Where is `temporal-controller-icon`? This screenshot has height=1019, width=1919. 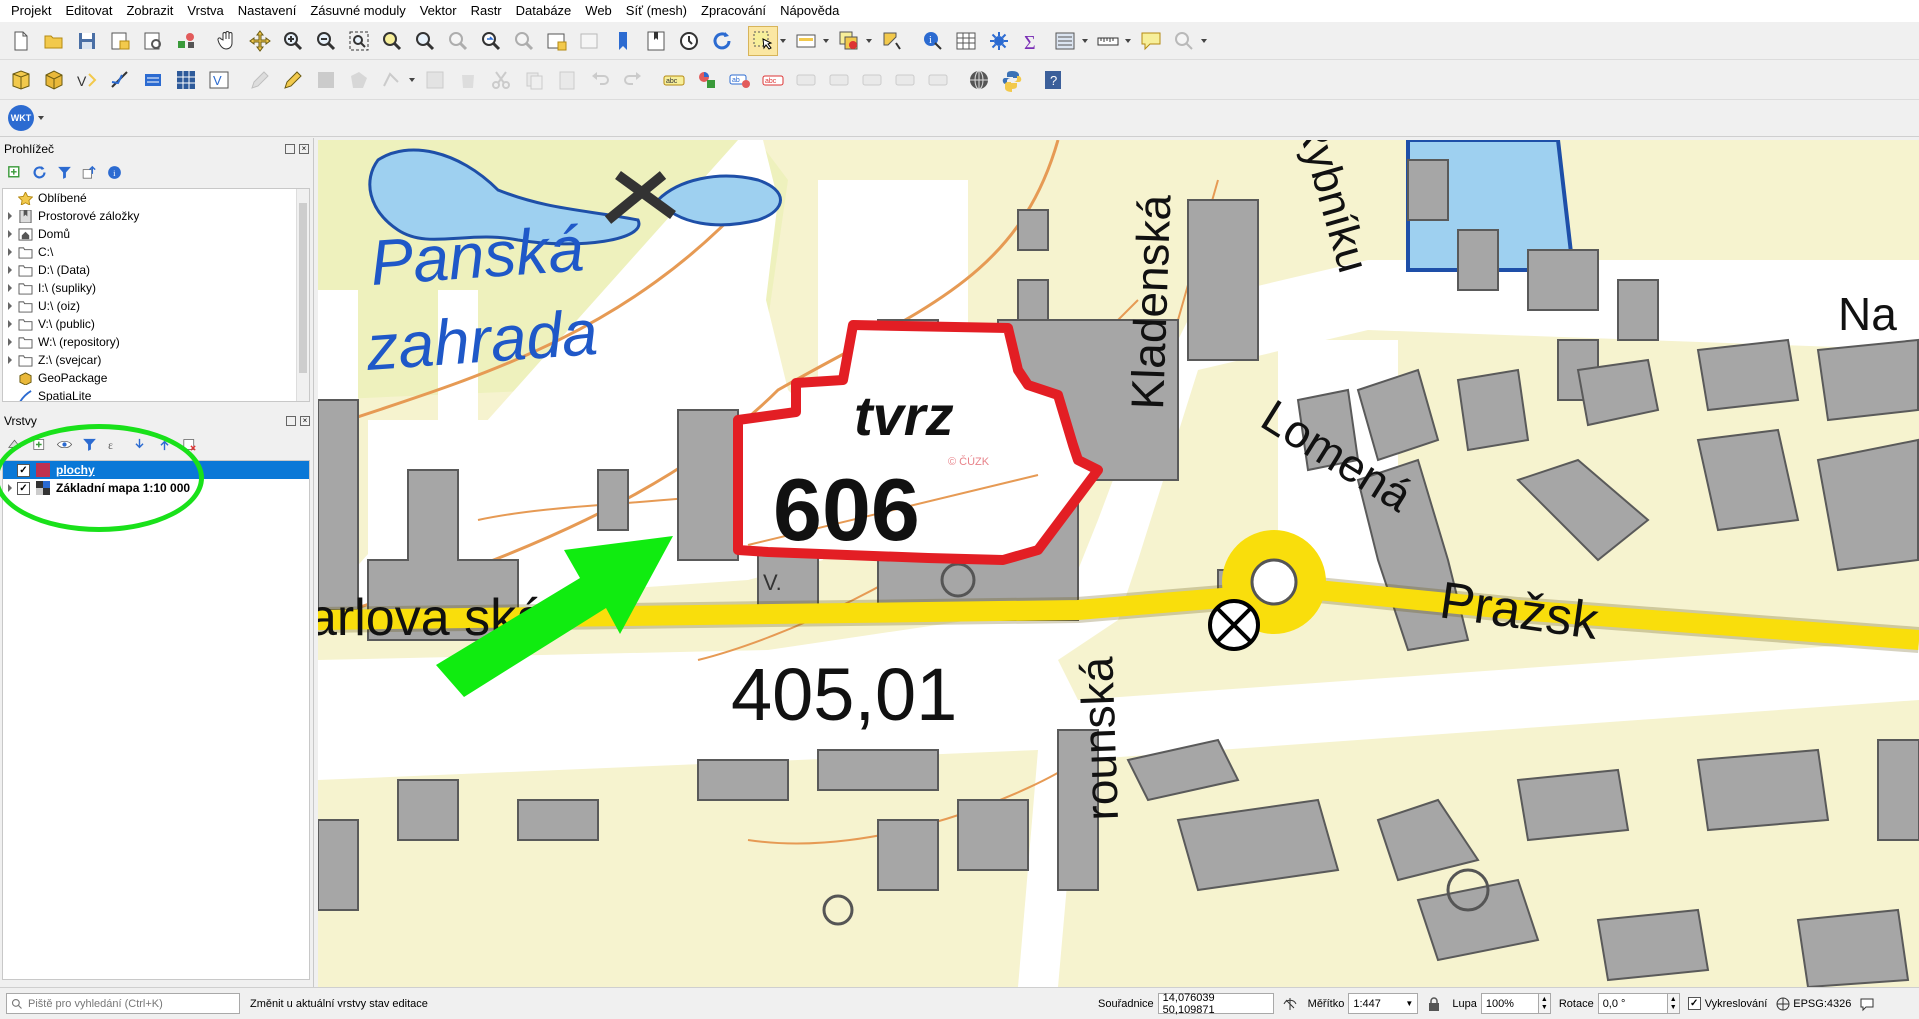
temporal-controller-icon is located at coordinates (689, 41).